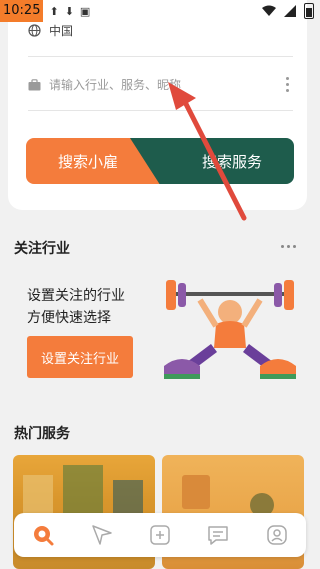  Describe the element at coordinates (80, 357) in the screenshot. I see `set-follow-industry-button: 设置关注行业` at that location.